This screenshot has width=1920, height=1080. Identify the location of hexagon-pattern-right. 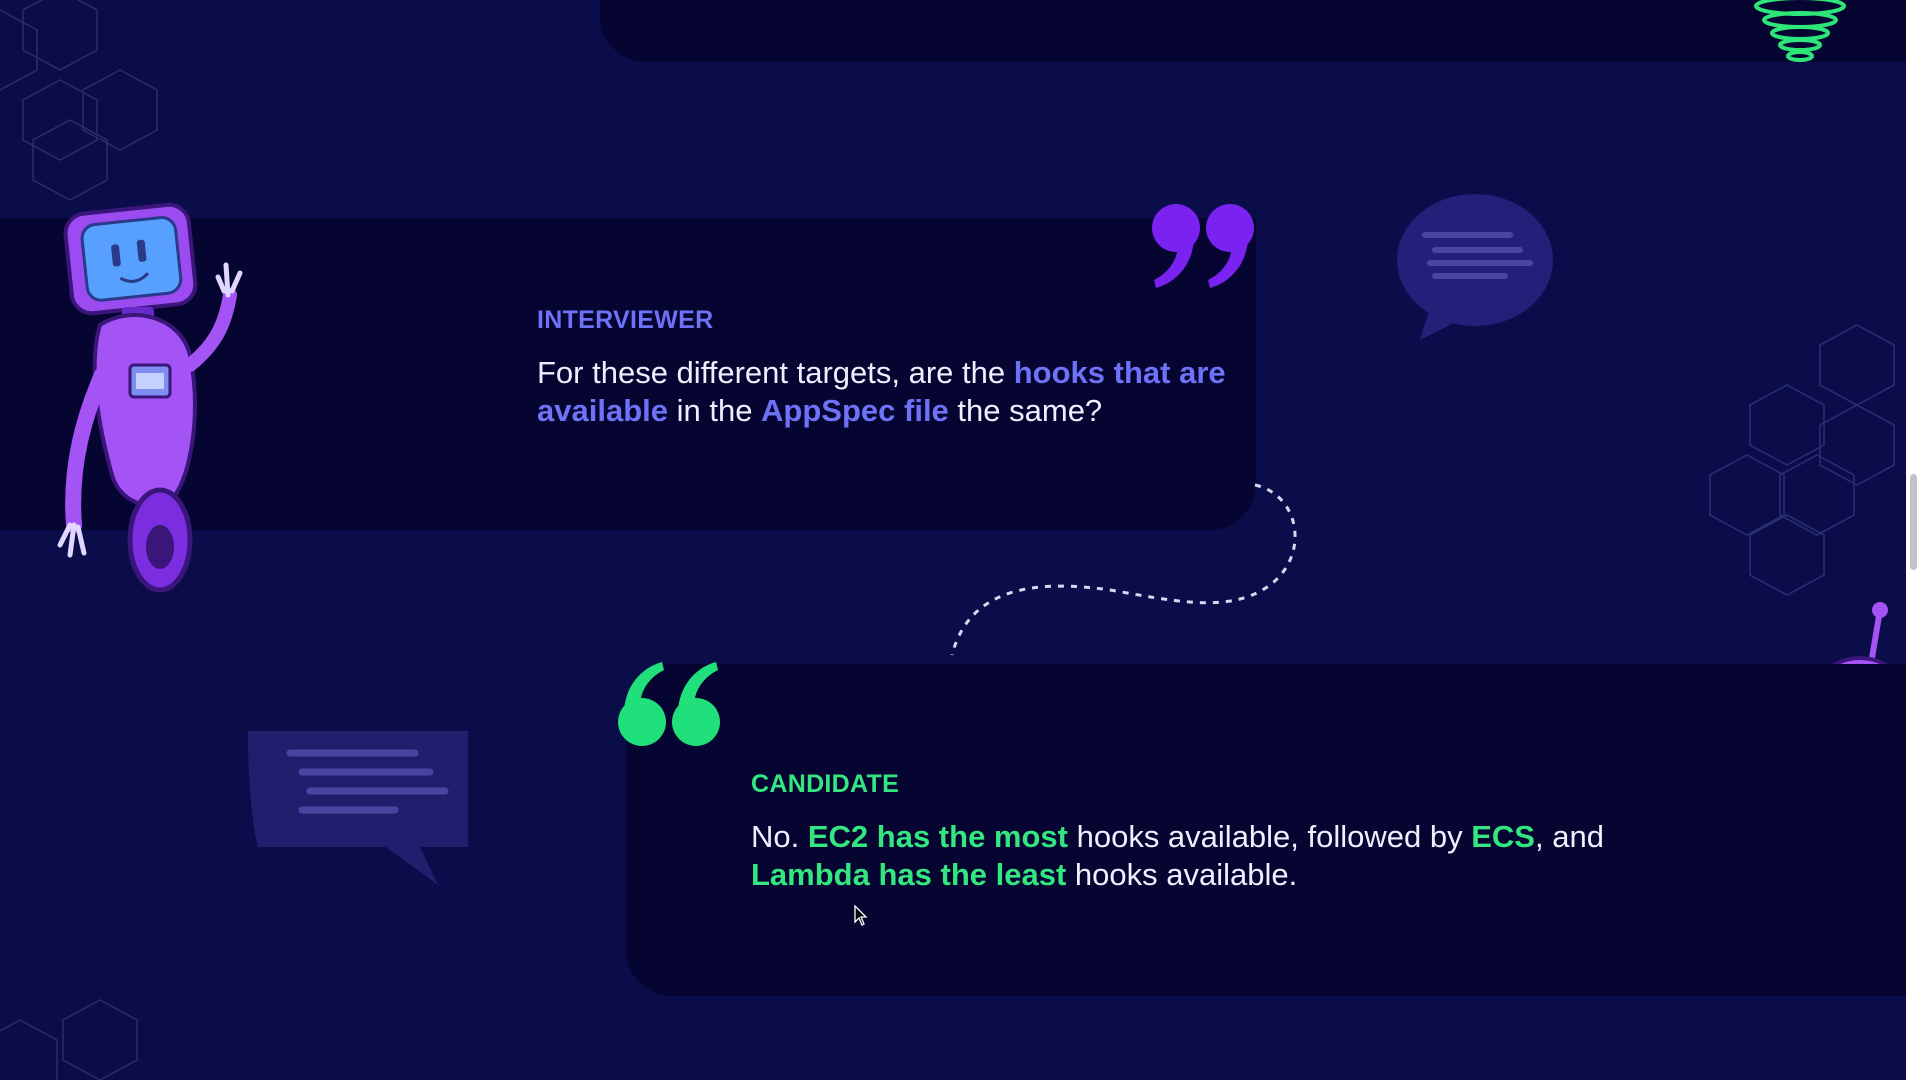
(1802, 460).